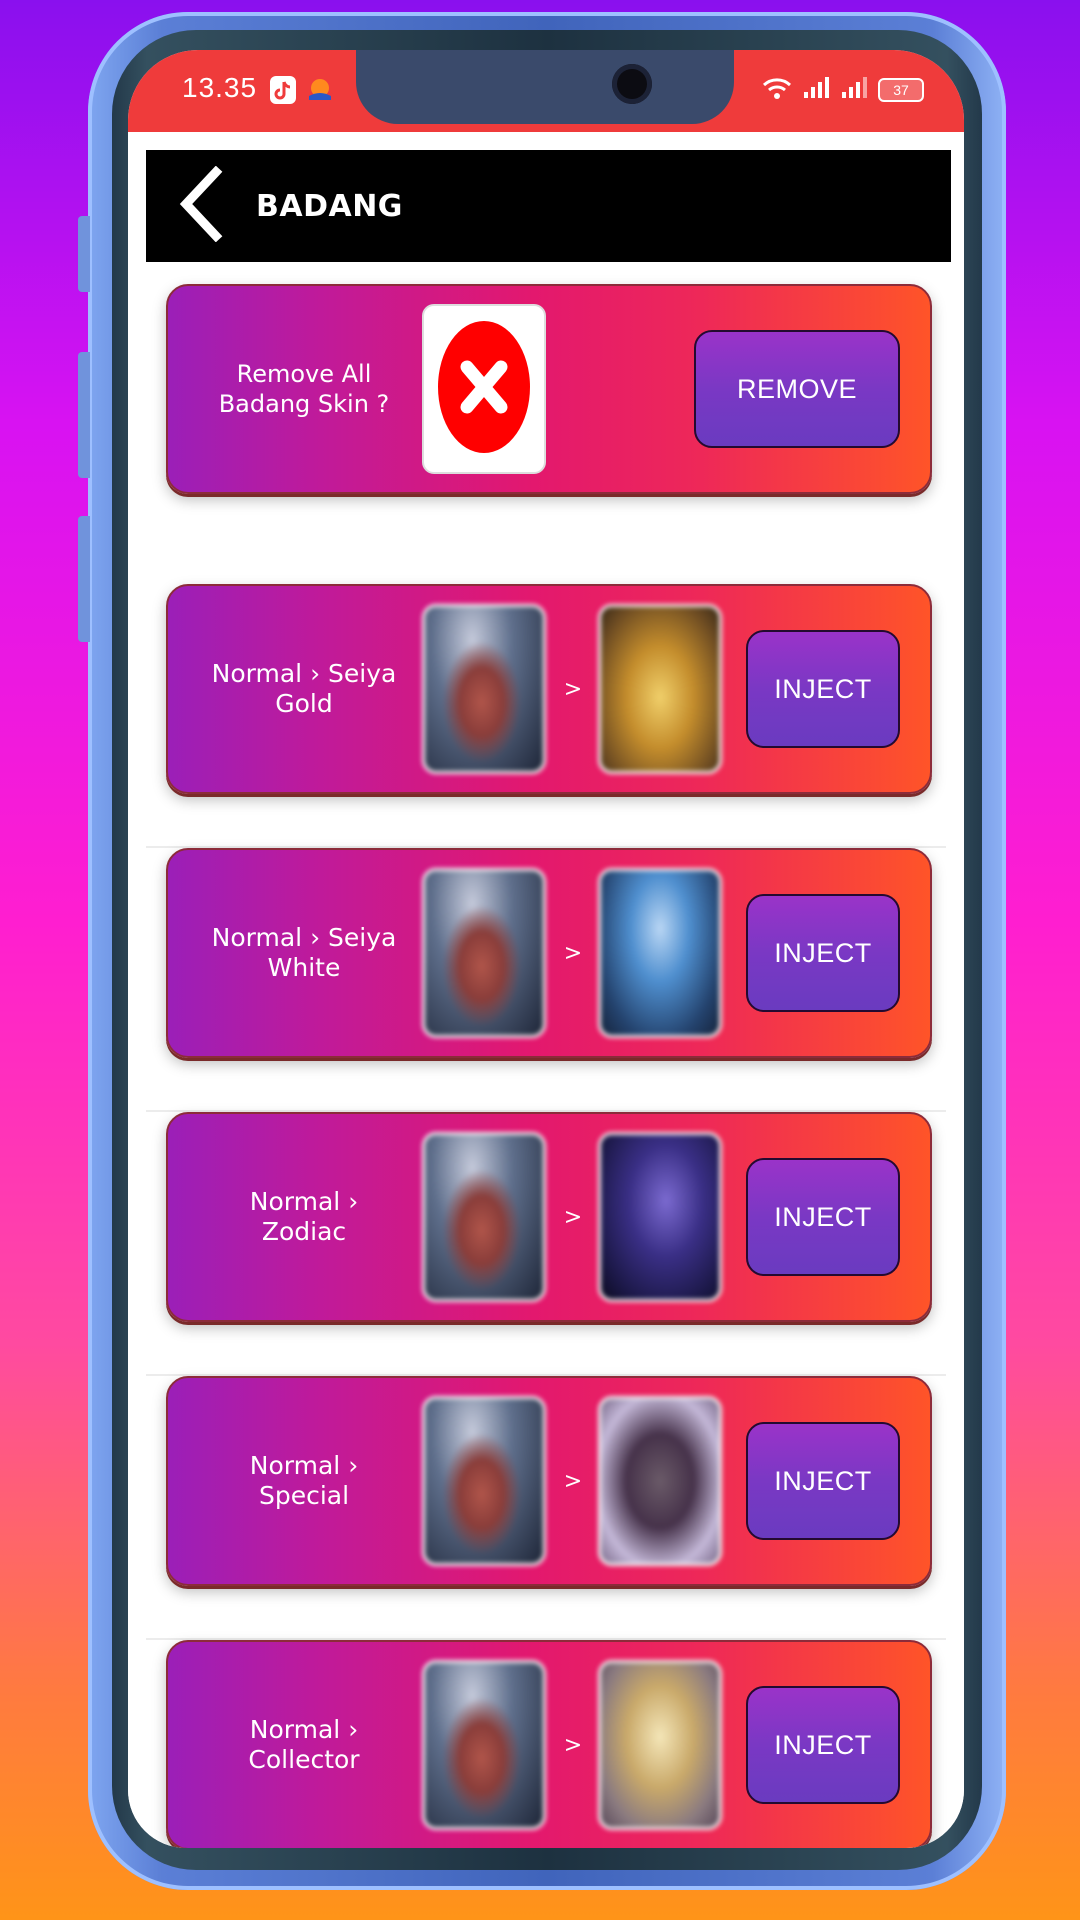 Image resolution: width=1080 pixels, height=1920 pixels. I want to click on remove-button: REMOVE, so click(797, 389).